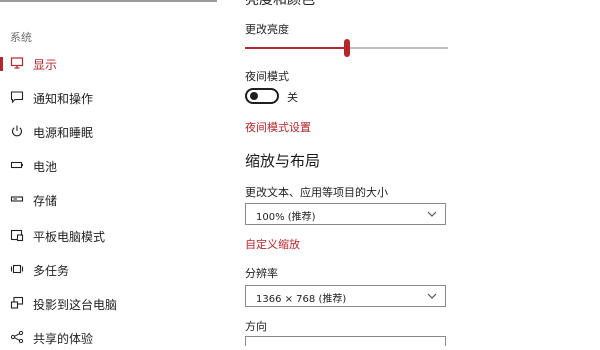 The height and width of the screenshot is (350, 600). Describe the element at coordinates (110, 200) in the screenshot. I see `sidebar-item-storage: 存储` at that location.